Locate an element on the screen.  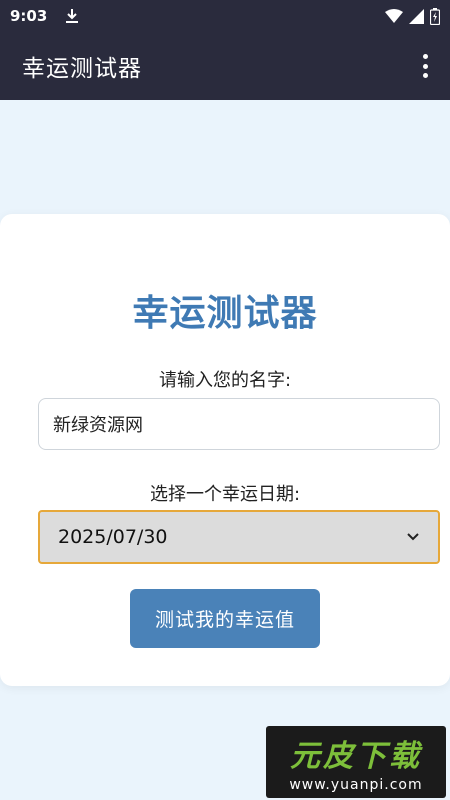
watermark-main: 元皮下载 is located at coordinates (356, 756).